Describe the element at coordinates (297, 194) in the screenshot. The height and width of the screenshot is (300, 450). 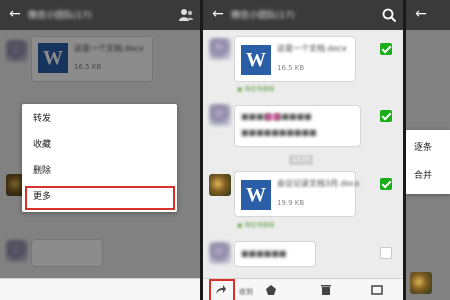
I see `file-message: W 会议记录文档3月.docx 19.9 KB` at that location.